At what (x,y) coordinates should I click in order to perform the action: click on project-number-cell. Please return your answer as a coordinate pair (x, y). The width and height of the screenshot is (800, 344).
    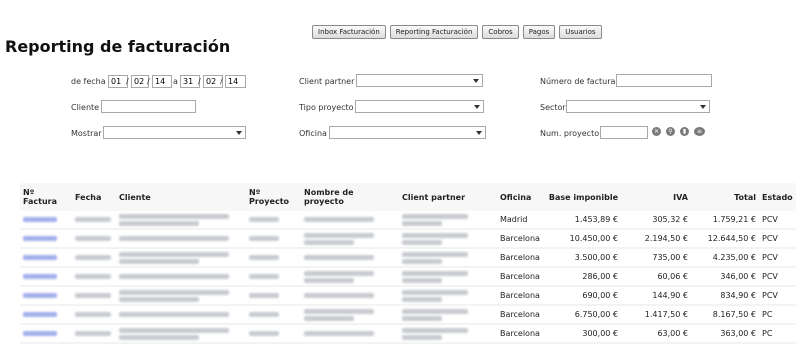
    Looking at the image, I should click on (273, 315).